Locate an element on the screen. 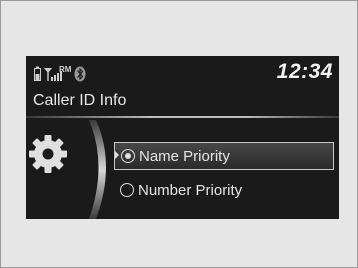 Image resolution: width=358 pixels, height=268 pixels. screen-title: Caller ID Info is located at coordinates (80, 100).